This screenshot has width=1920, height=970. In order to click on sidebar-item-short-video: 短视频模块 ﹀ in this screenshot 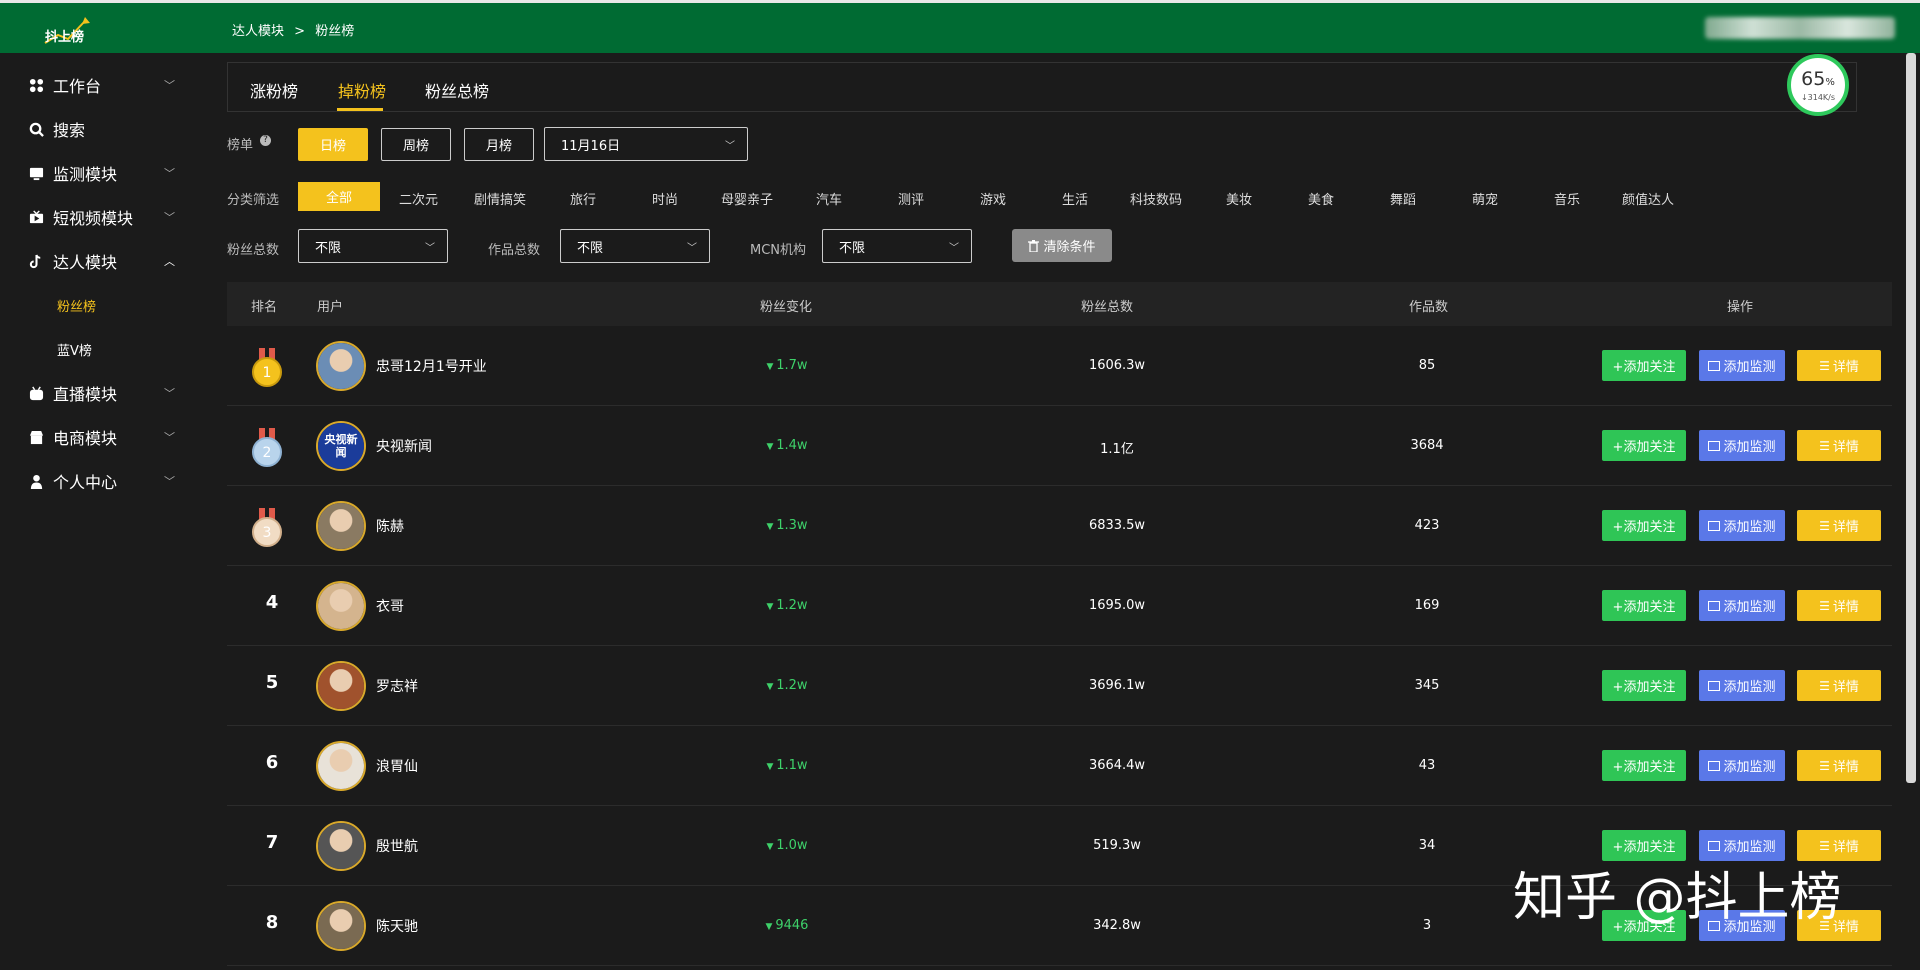, I will do `click(102, 217)`.